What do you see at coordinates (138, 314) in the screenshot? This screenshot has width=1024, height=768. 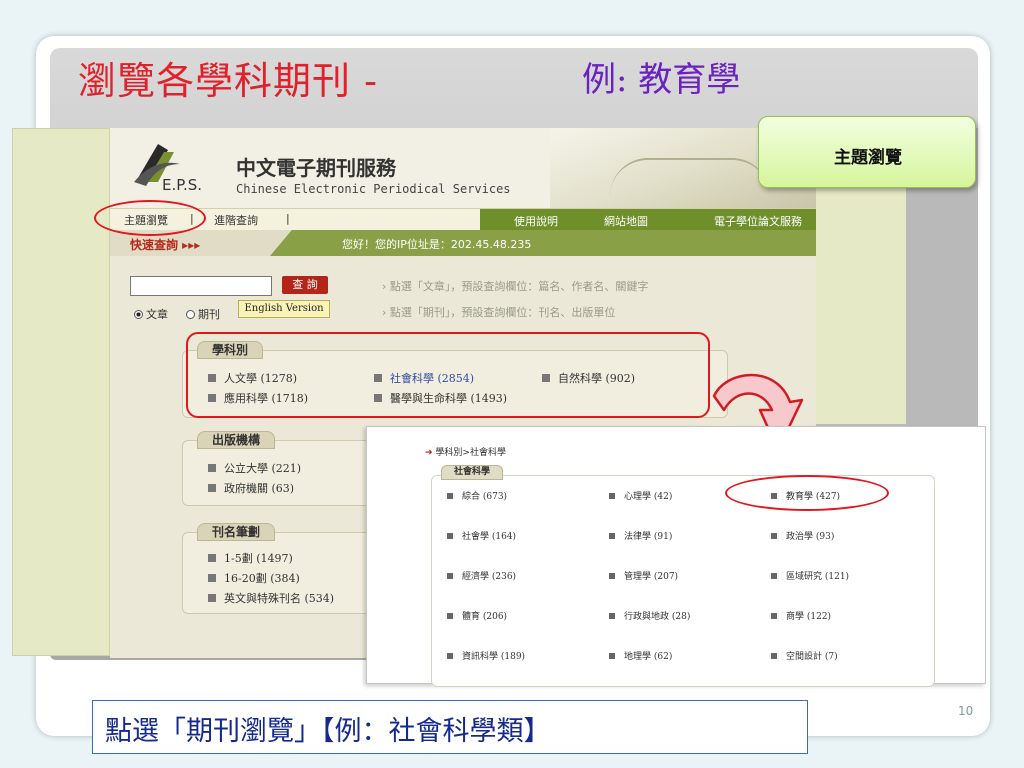 I see `radio-selected-icon` at bounding box center [138, 314].